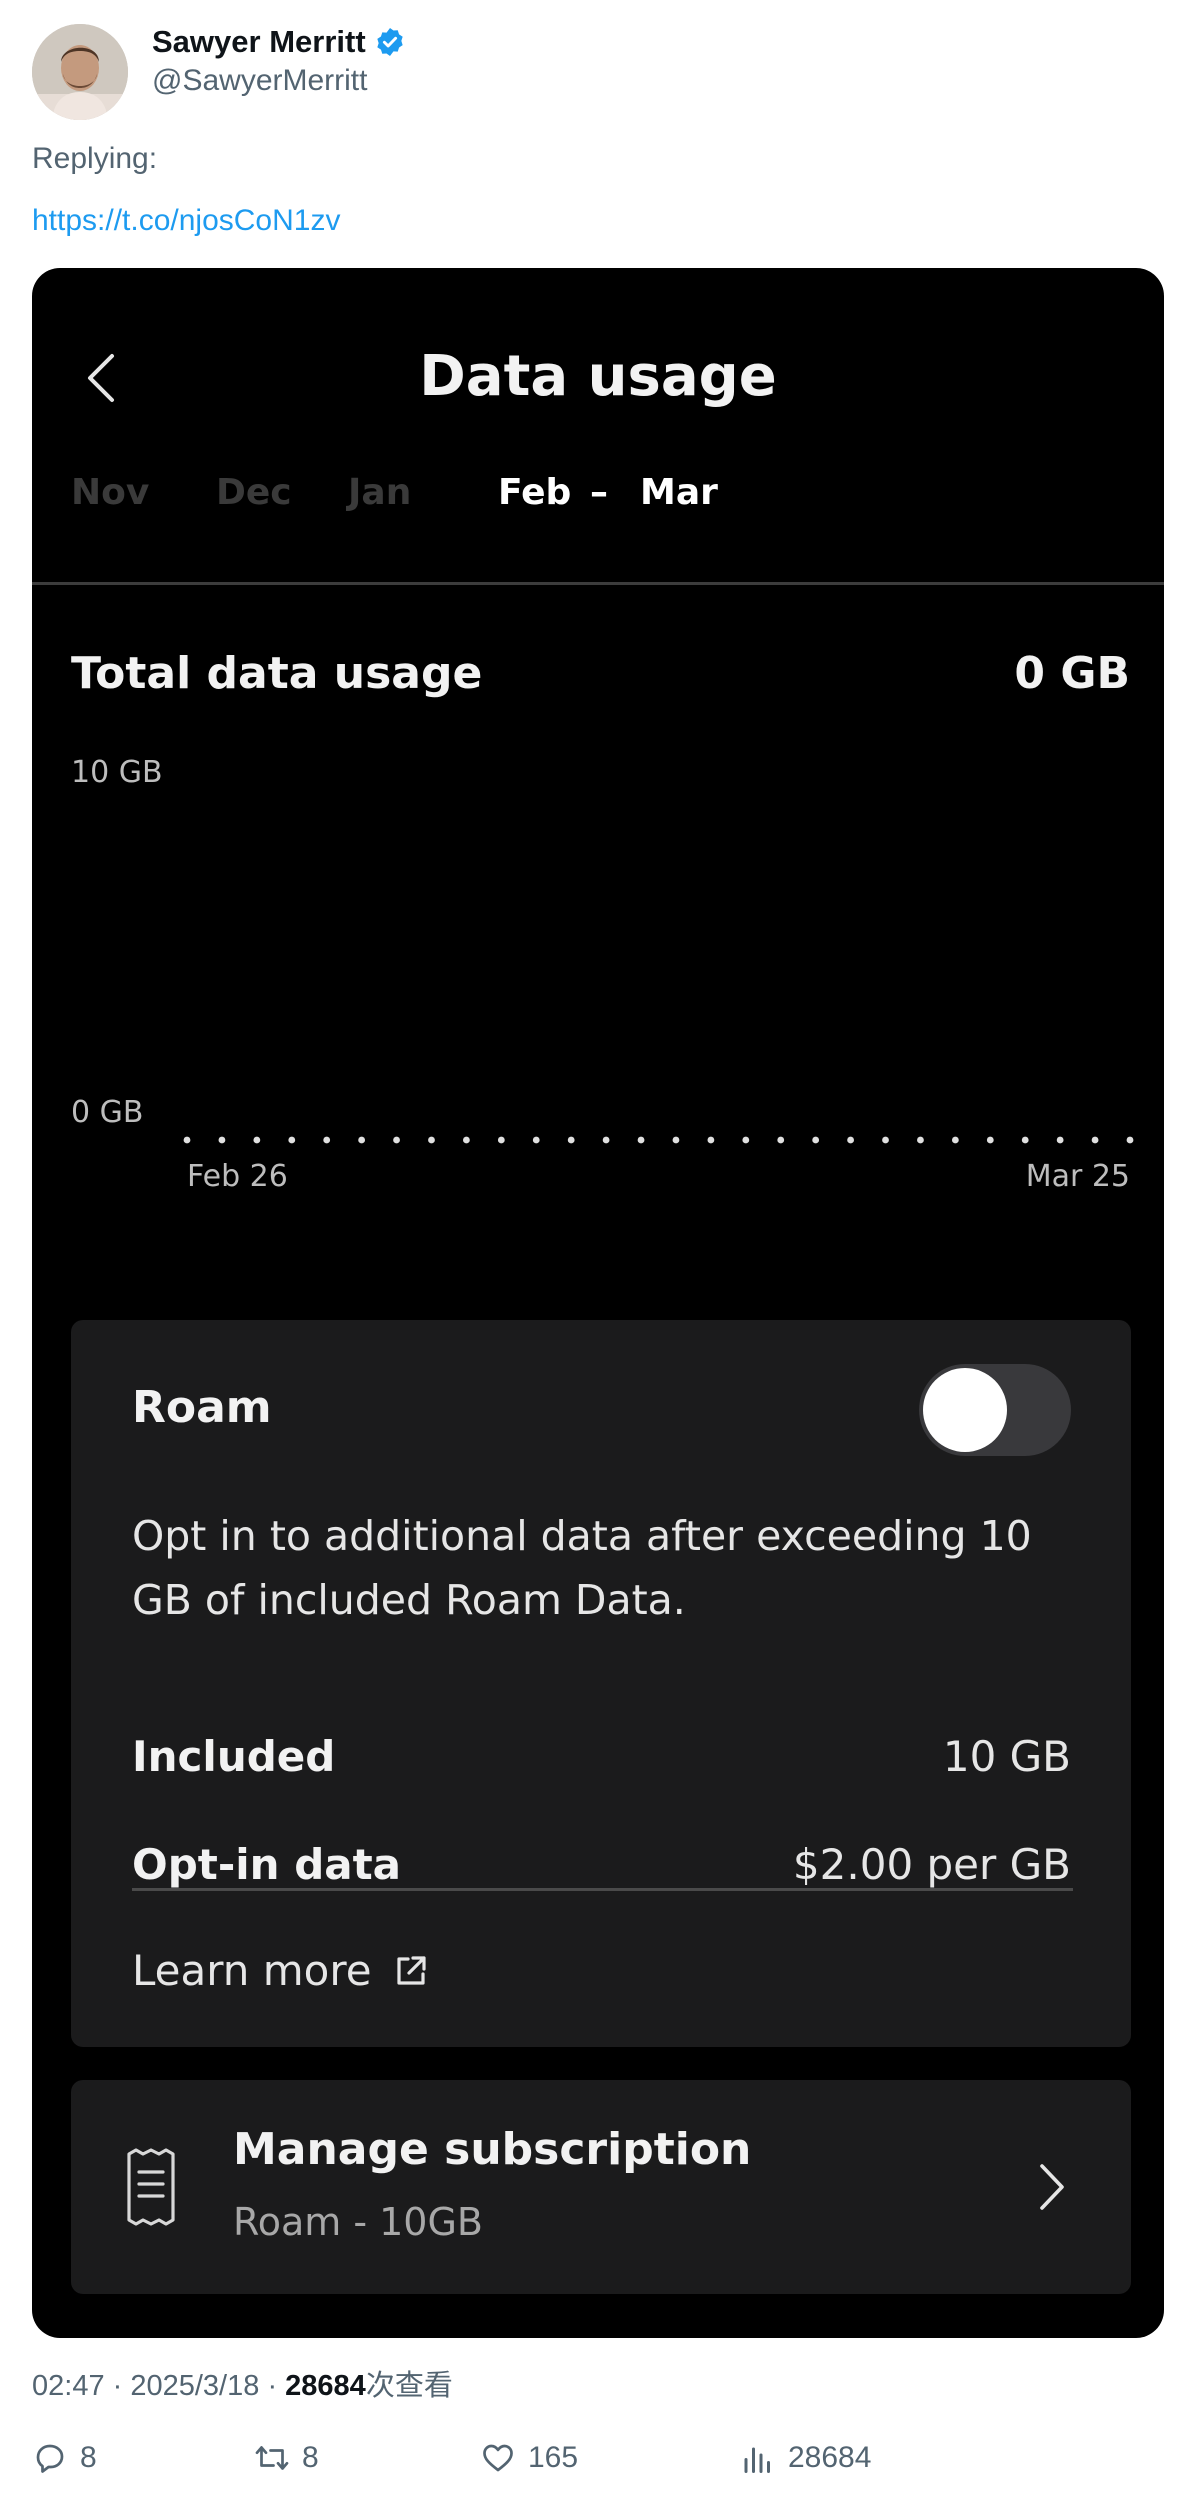 This screenshot has height=2514, width=1196. Describe the element at coordinates (1078, 1176) in the screenshot. I see `x-tick-label: Mar 25` at that location.